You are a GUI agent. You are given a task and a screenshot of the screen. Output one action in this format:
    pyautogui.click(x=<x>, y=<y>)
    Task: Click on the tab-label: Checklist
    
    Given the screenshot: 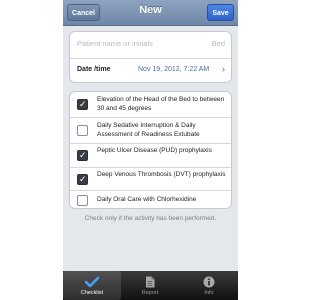 What is the action you would take?
    pyautogui.click(x=92, y=293)
    